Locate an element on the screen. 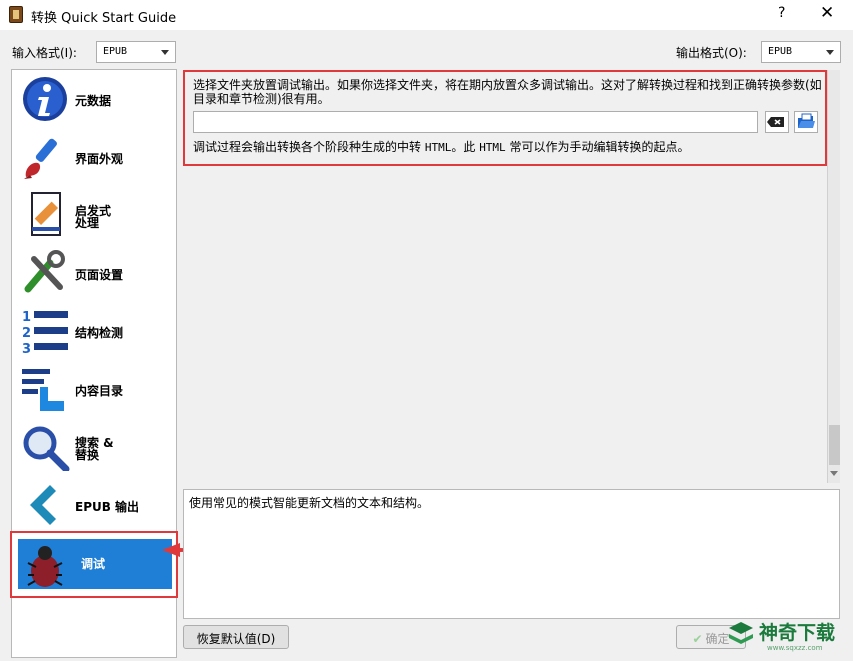  check-icon: ✔ is located at coordinates (697, 639).